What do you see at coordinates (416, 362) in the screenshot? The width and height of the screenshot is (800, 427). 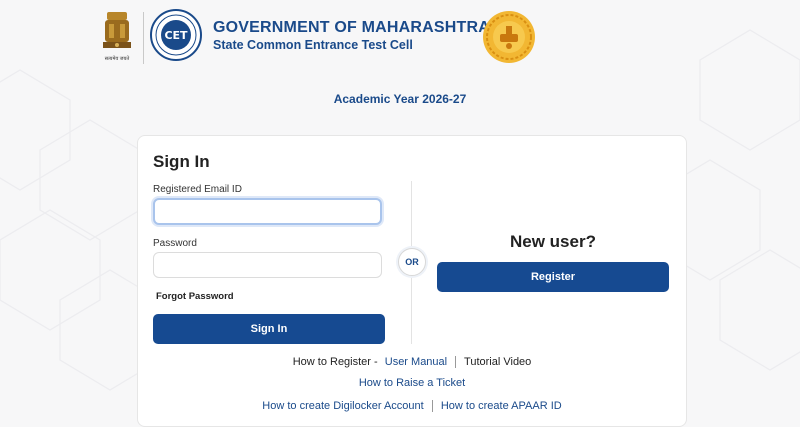 I see `user-manual-link: User Manual` at bounding box center [416, 362].